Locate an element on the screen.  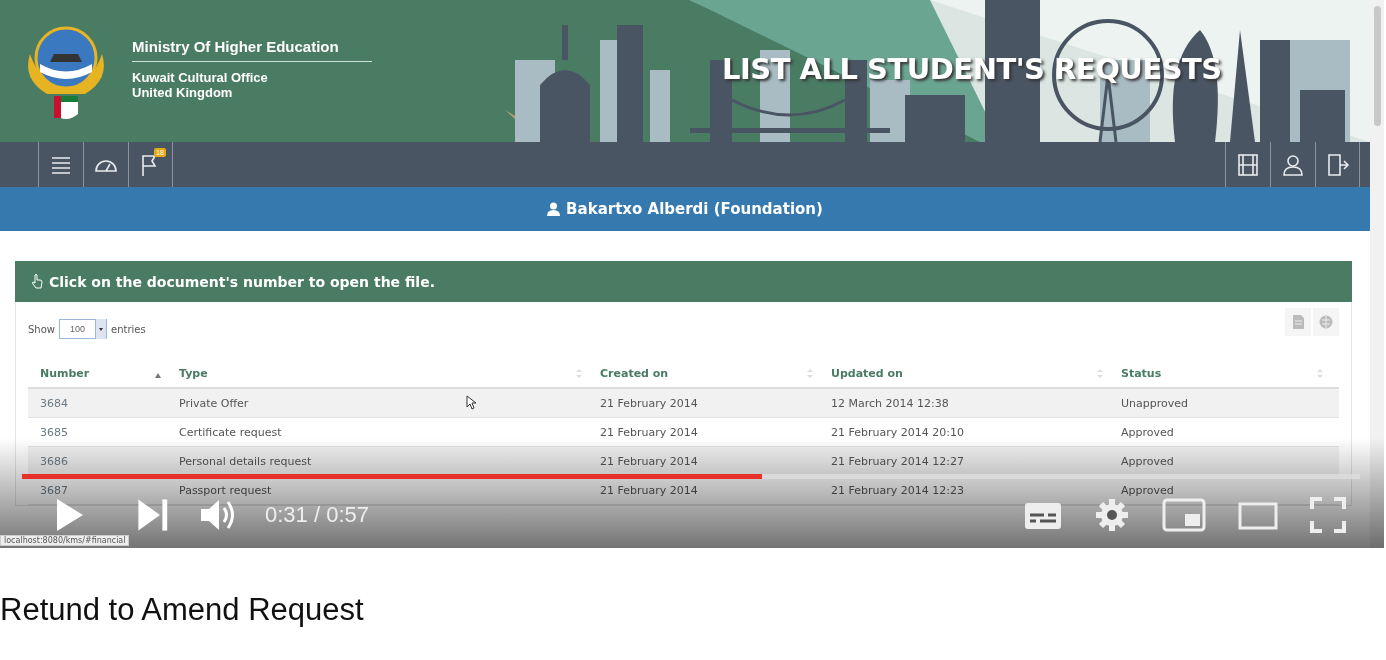
ministry-name: Ministry Of Higher Education is located at coordinates (252, 50).